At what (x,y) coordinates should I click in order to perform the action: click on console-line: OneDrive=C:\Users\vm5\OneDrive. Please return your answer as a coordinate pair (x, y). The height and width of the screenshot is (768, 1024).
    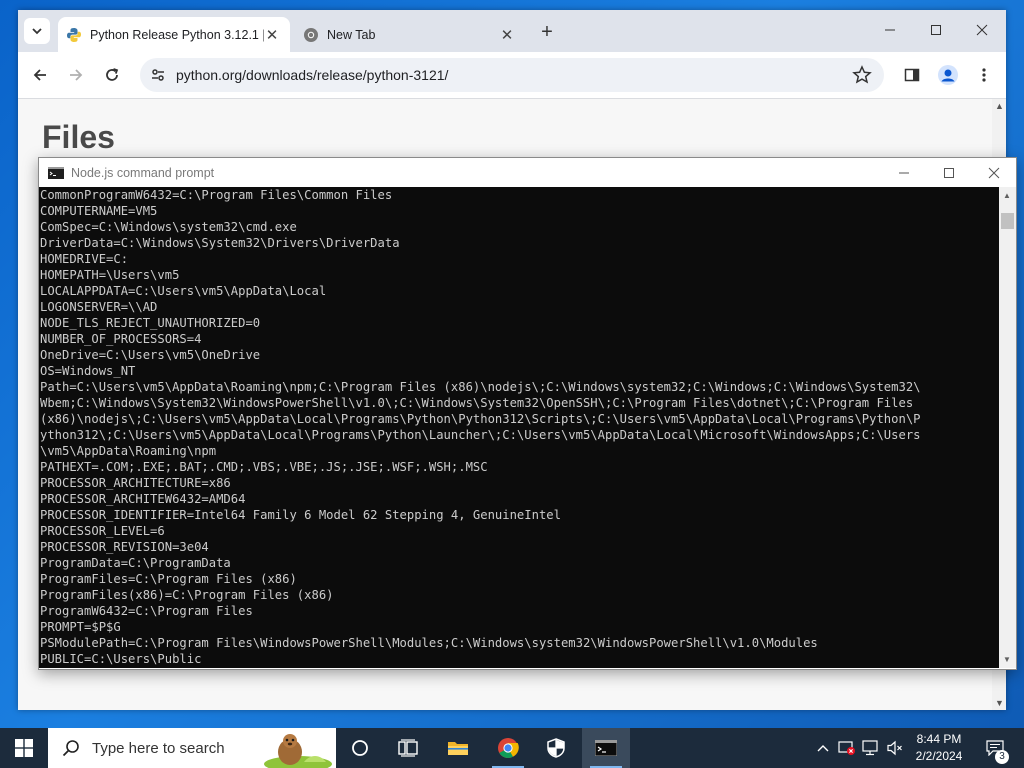
    Looking at the image, I should click on (150, 355).